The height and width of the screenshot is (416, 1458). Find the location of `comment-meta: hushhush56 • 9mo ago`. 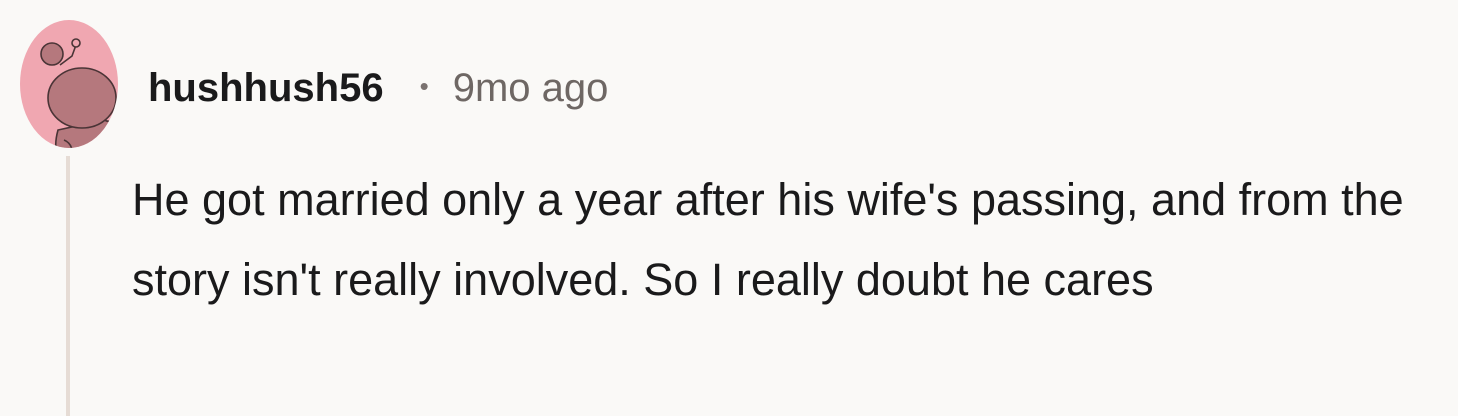

comment-meta: hushhush56 • 9mo ago is located at coordinates (378, 88).